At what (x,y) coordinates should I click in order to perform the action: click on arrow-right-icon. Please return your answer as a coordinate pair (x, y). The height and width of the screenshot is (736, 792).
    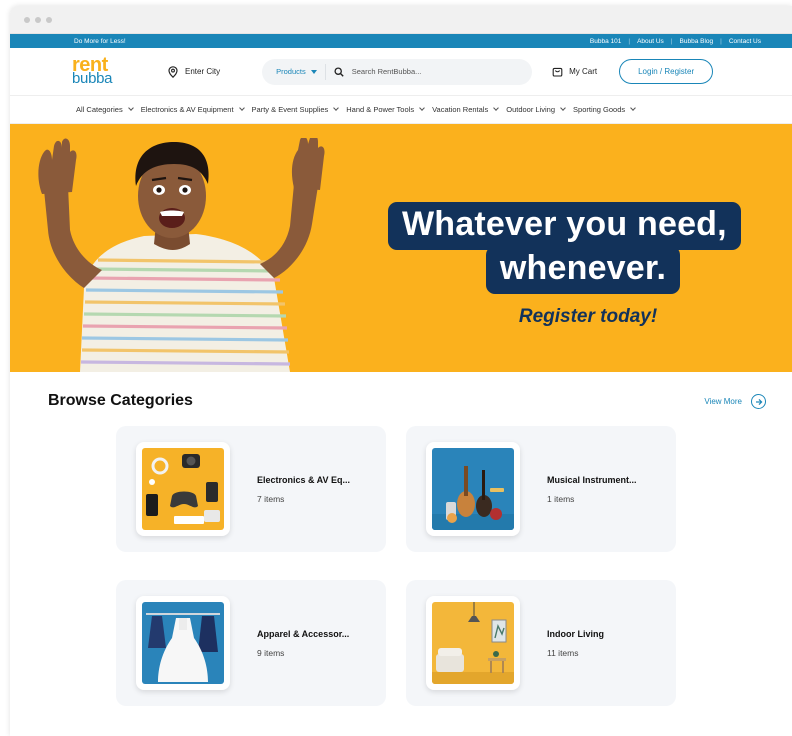
    Looking at the image, I should click on (758, 401).